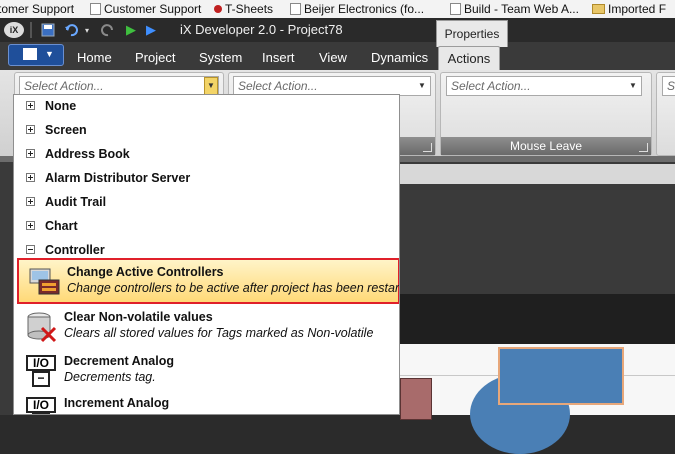  Describe the element at coordinates (665, 114) in the screenshot. I see `action-group: S` at that location.